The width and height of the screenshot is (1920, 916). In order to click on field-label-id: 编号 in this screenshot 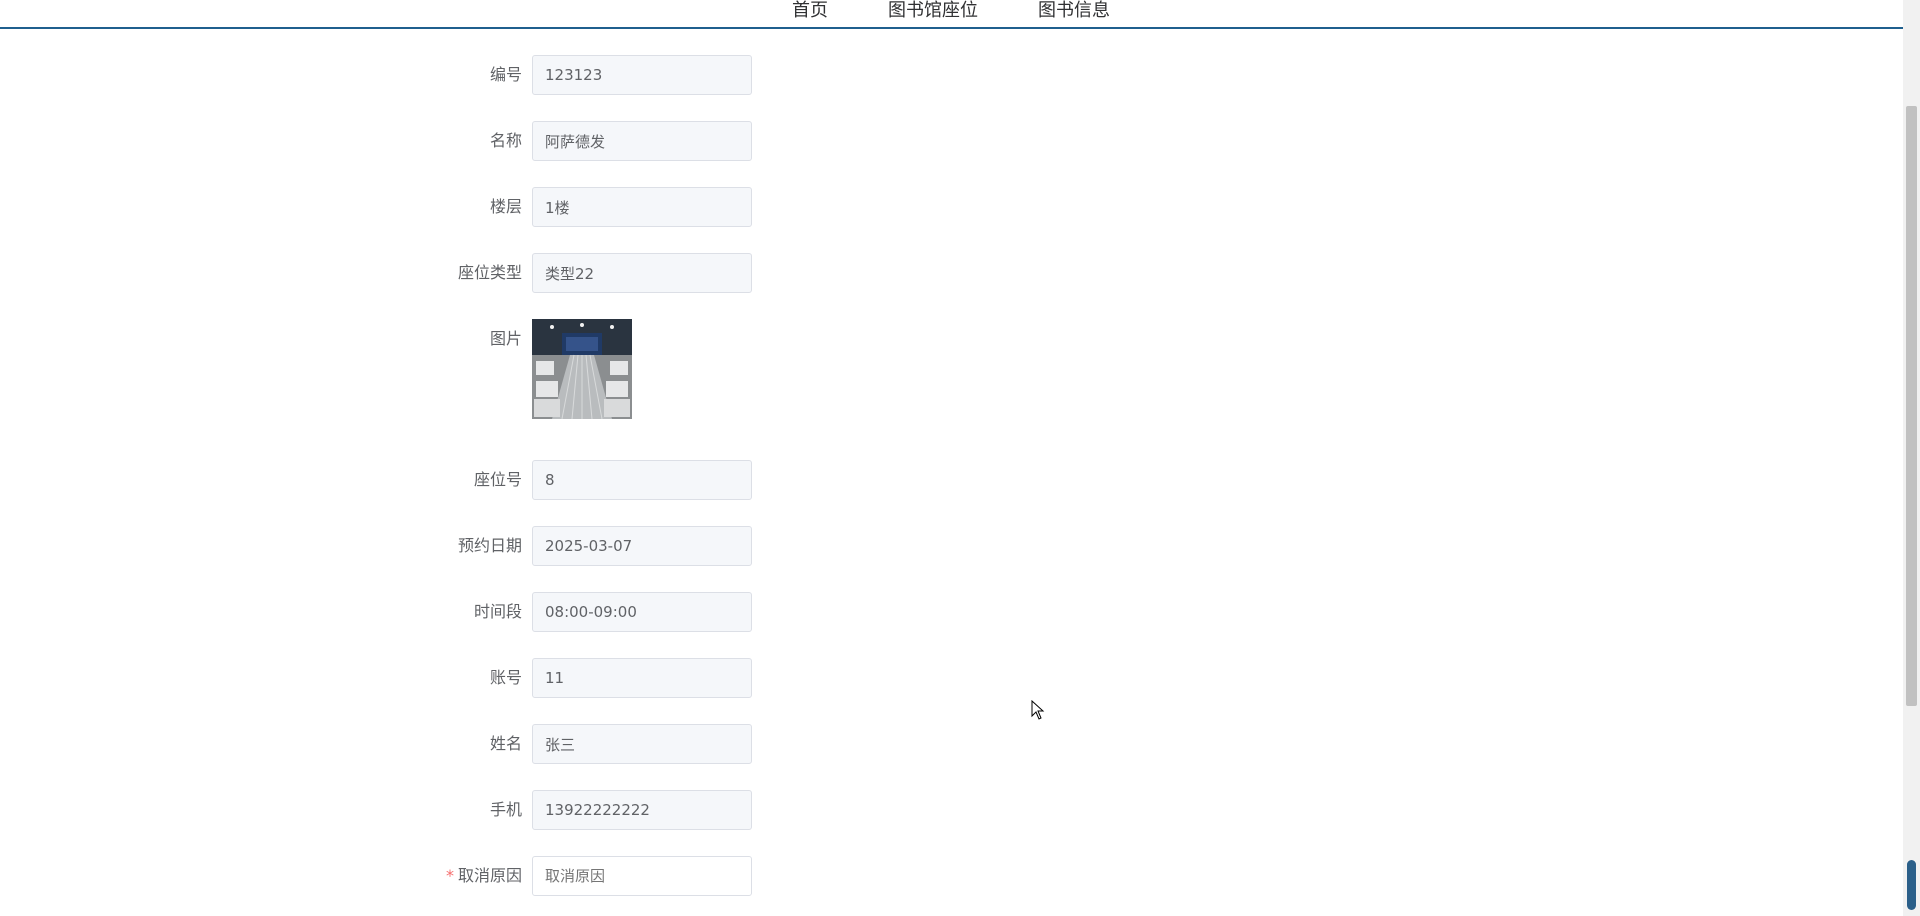, I will do `click(505, 74)`.